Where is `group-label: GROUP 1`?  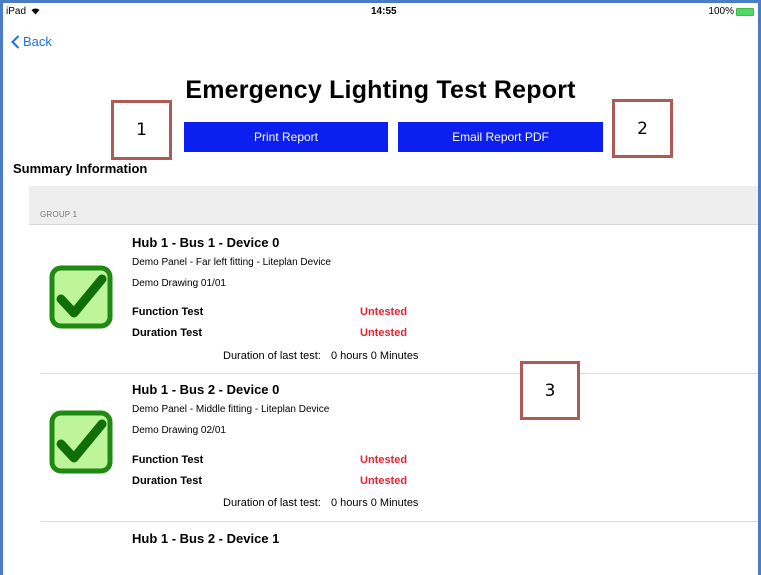
group-label: GROUP 1 is located at coordinates (59, 214).